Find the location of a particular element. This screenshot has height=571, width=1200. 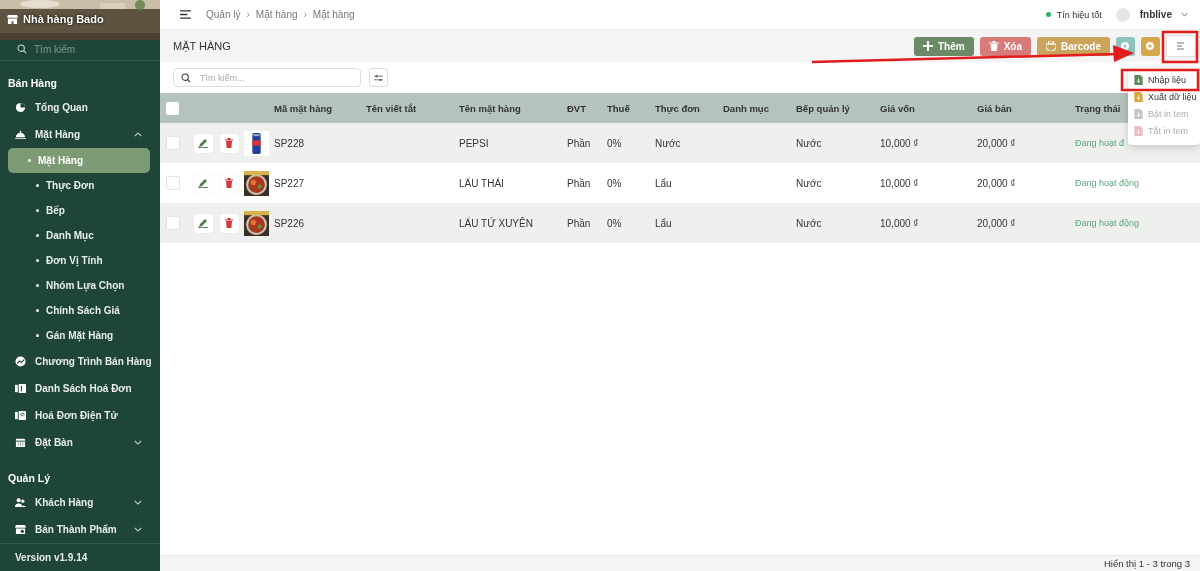

table-cell: SP227 is located at coordinates (289, 183).